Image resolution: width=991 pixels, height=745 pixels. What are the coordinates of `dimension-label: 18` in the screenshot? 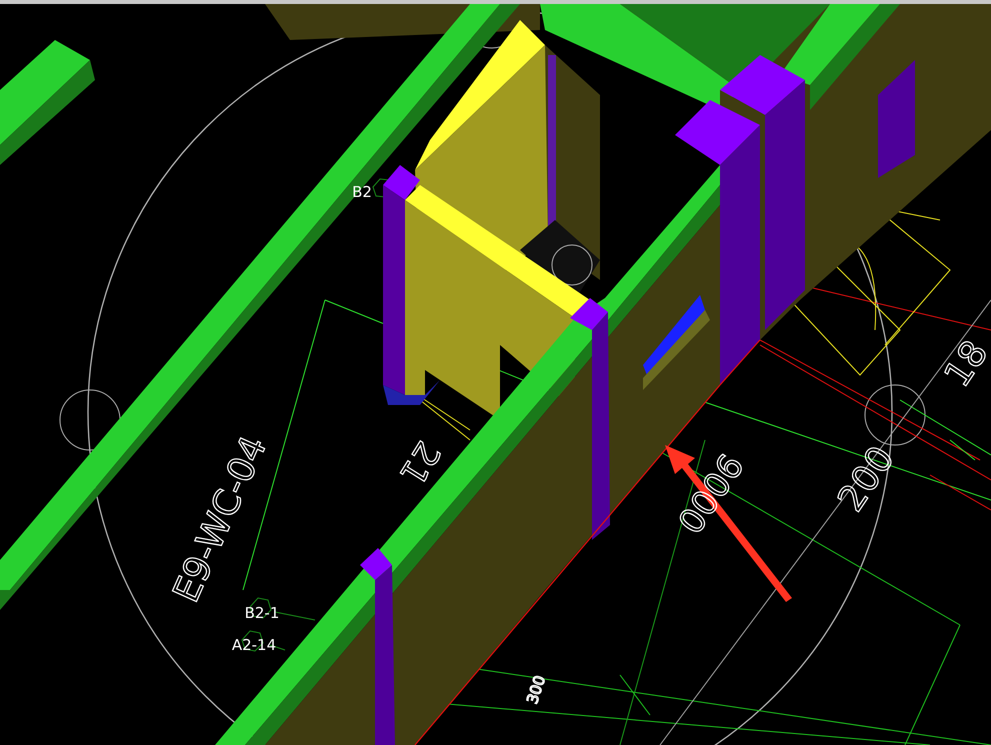 It's located at (963, 364).